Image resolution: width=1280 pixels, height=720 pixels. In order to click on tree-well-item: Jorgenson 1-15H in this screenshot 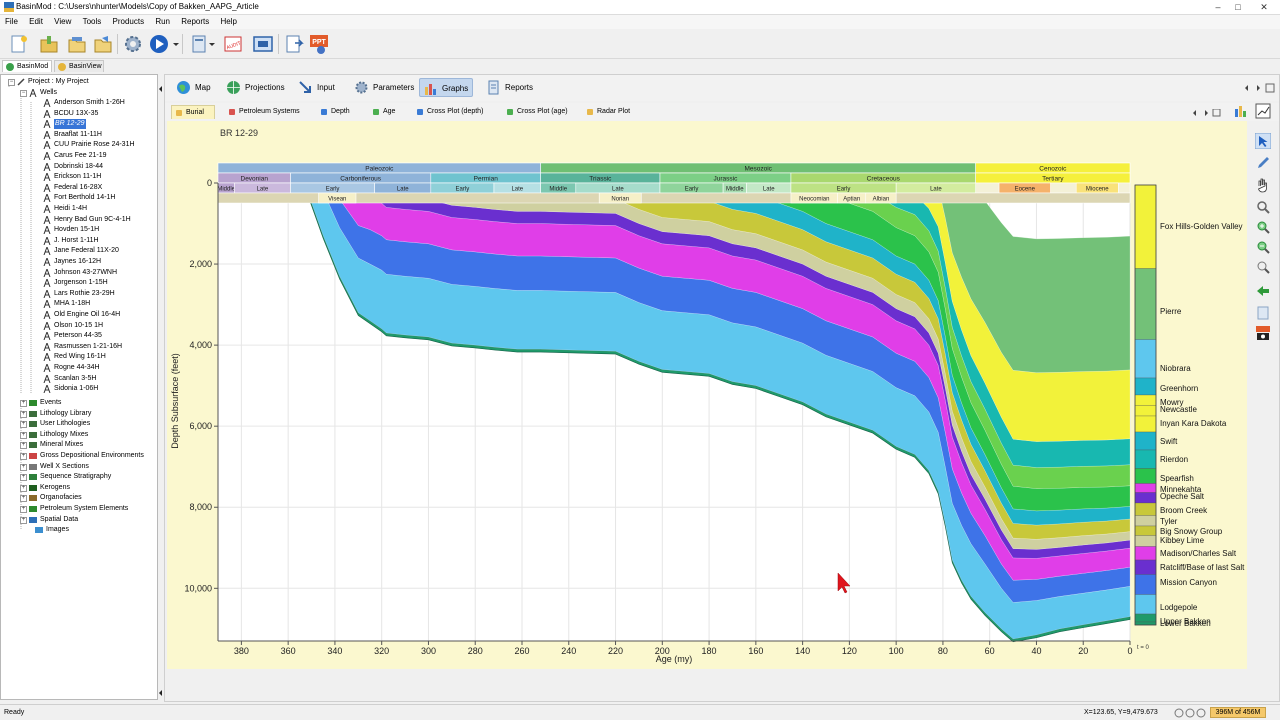, I will do `click(79, 283)`.